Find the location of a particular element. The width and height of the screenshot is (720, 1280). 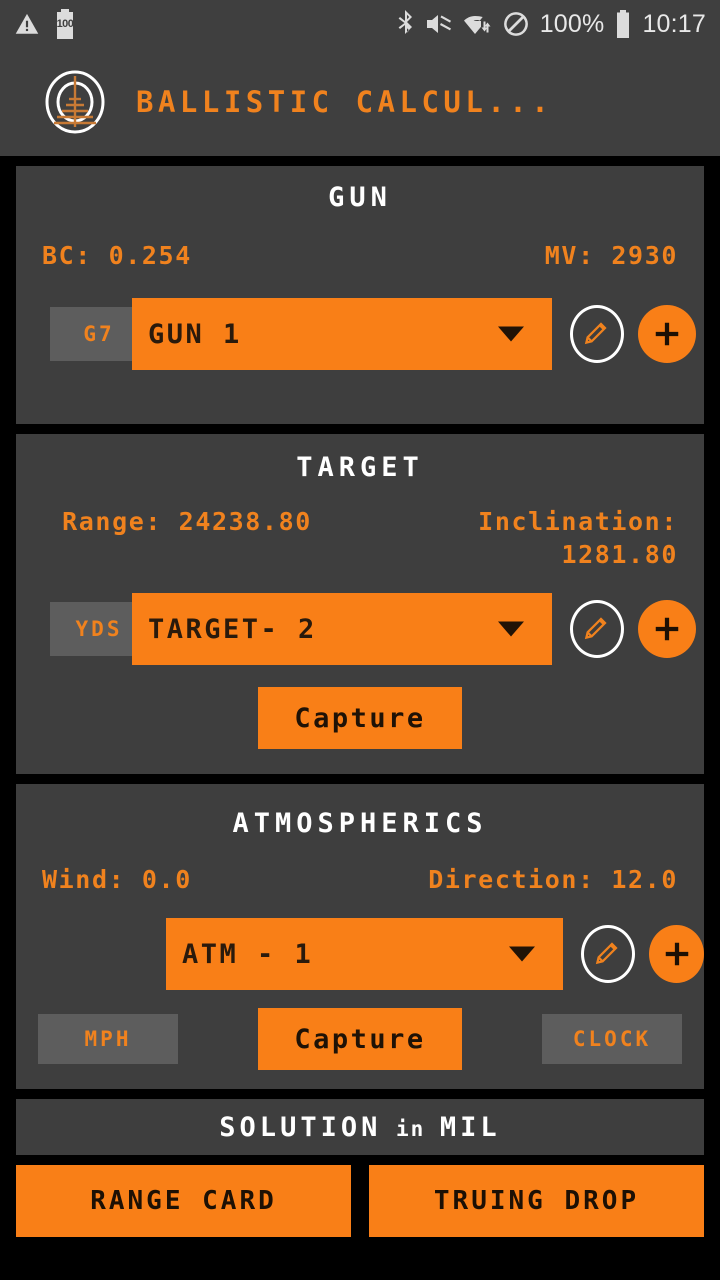

gun-card-title: GUN is located at coordinates (360, 197).